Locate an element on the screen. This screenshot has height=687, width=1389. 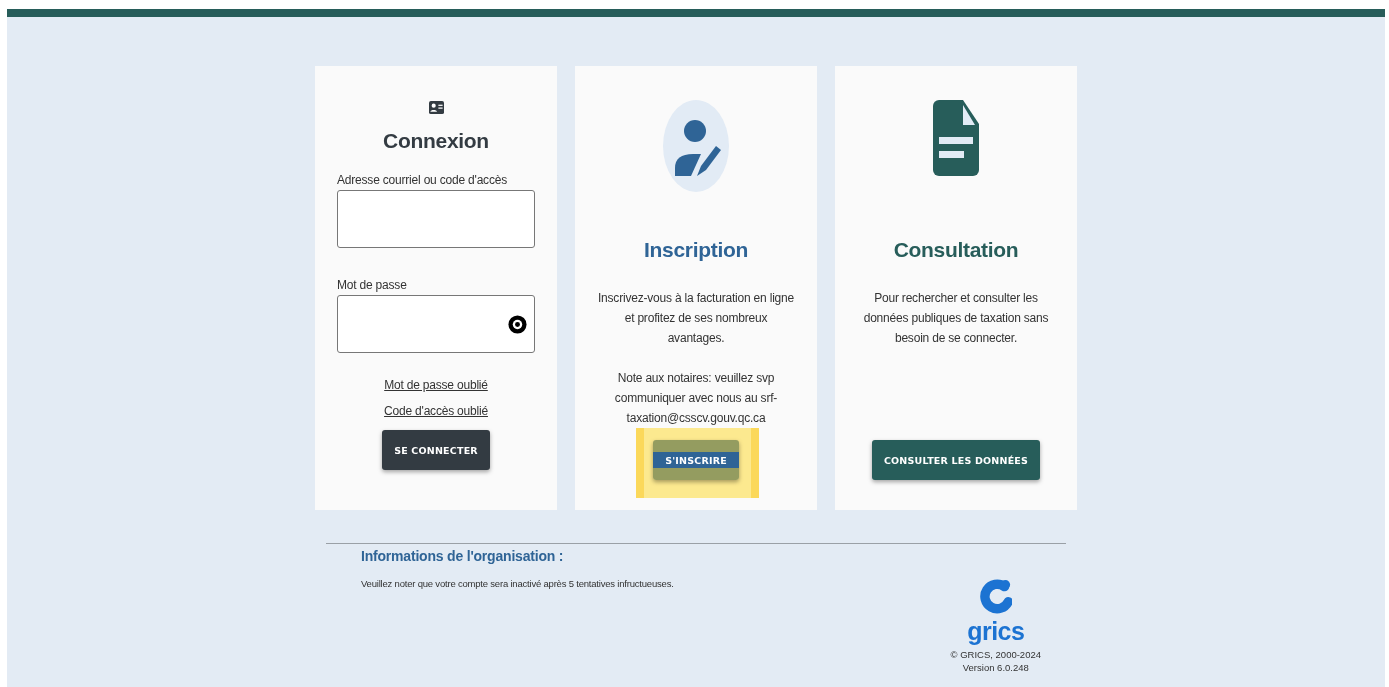
consult-button: CONSULTER LES DONNÉES is located at coordinates (956, 460).